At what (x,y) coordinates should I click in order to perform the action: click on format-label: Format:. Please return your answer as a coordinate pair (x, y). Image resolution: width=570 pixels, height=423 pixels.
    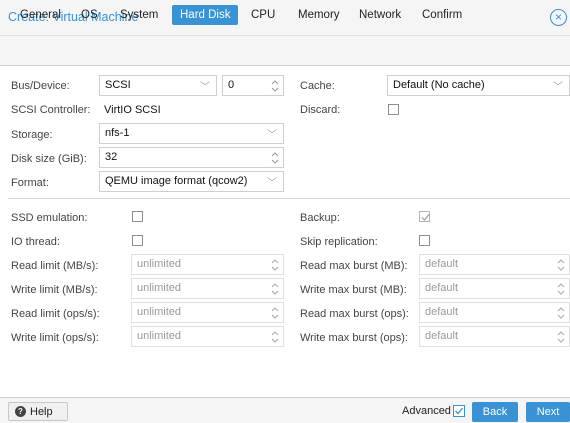
    Looking at the image, I should click on (30, 183).